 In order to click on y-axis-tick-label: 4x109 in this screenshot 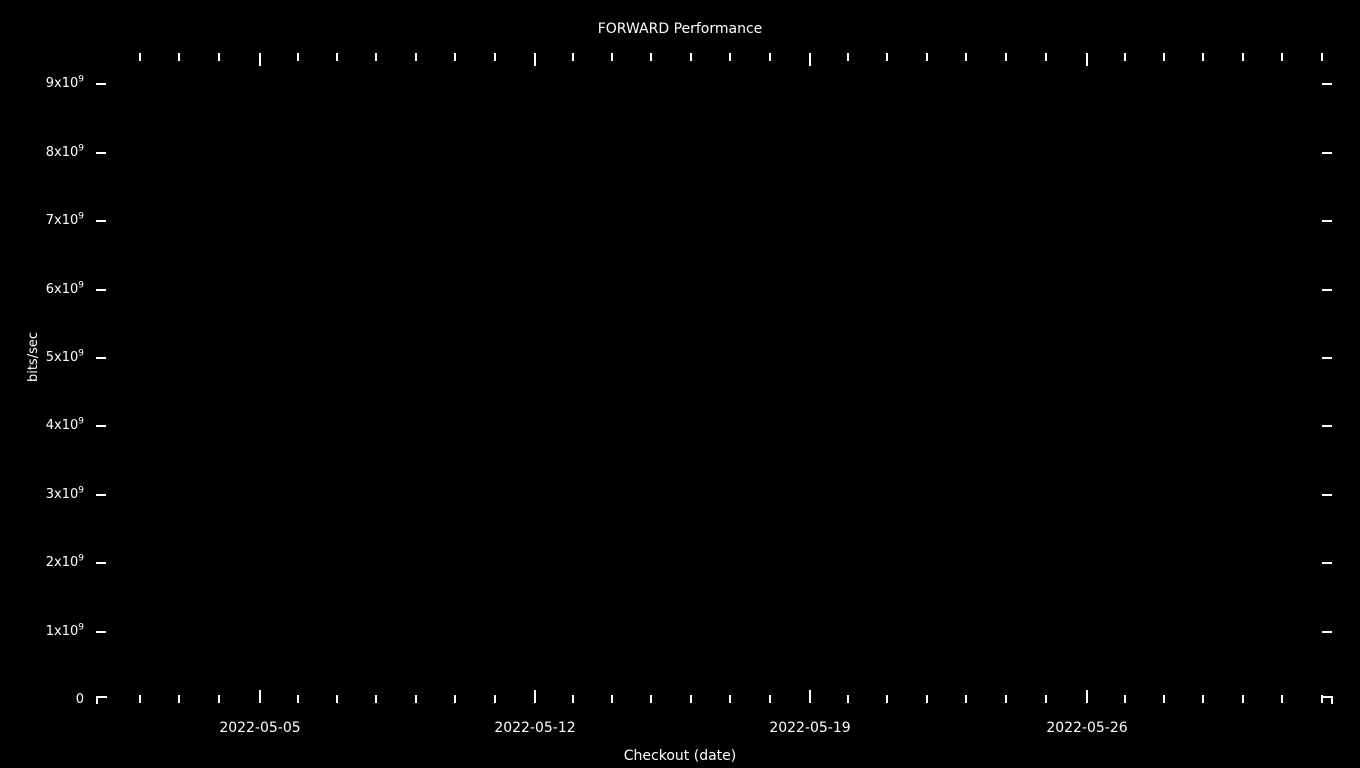, I will do `click(64, 424)`.